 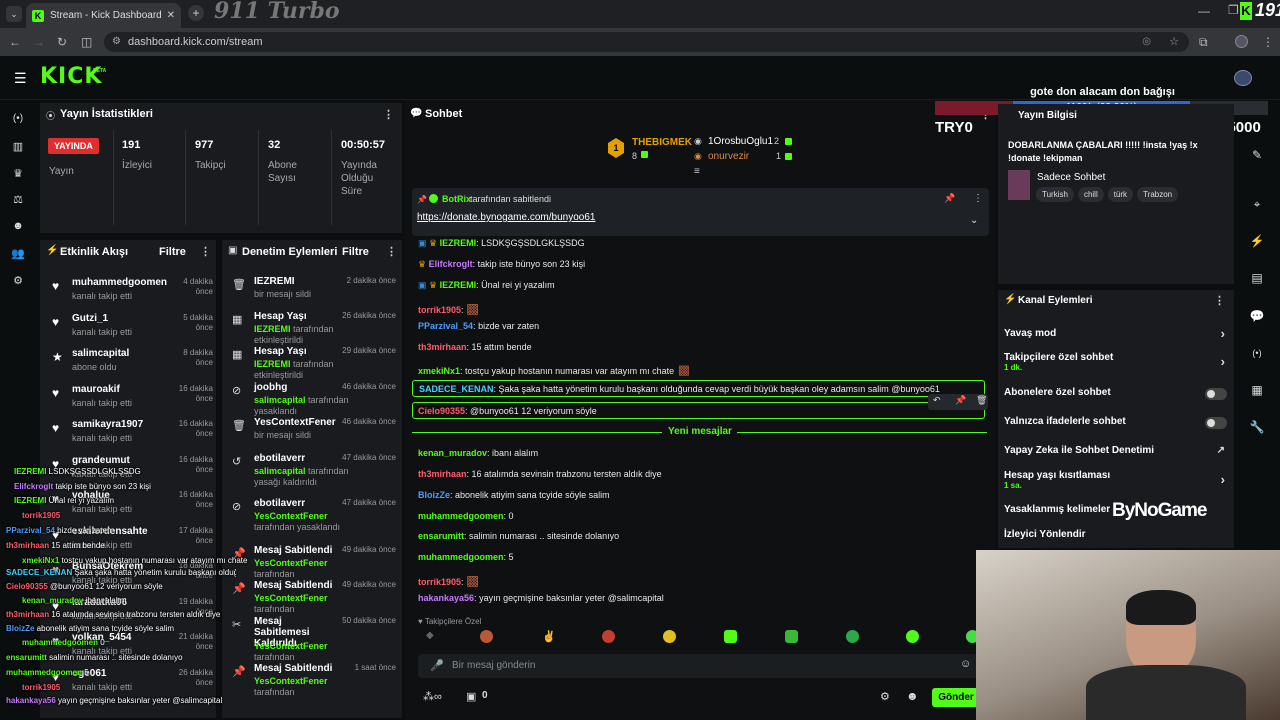 I want to click on delete-icon: 🗑, so click(x=981, y=400).